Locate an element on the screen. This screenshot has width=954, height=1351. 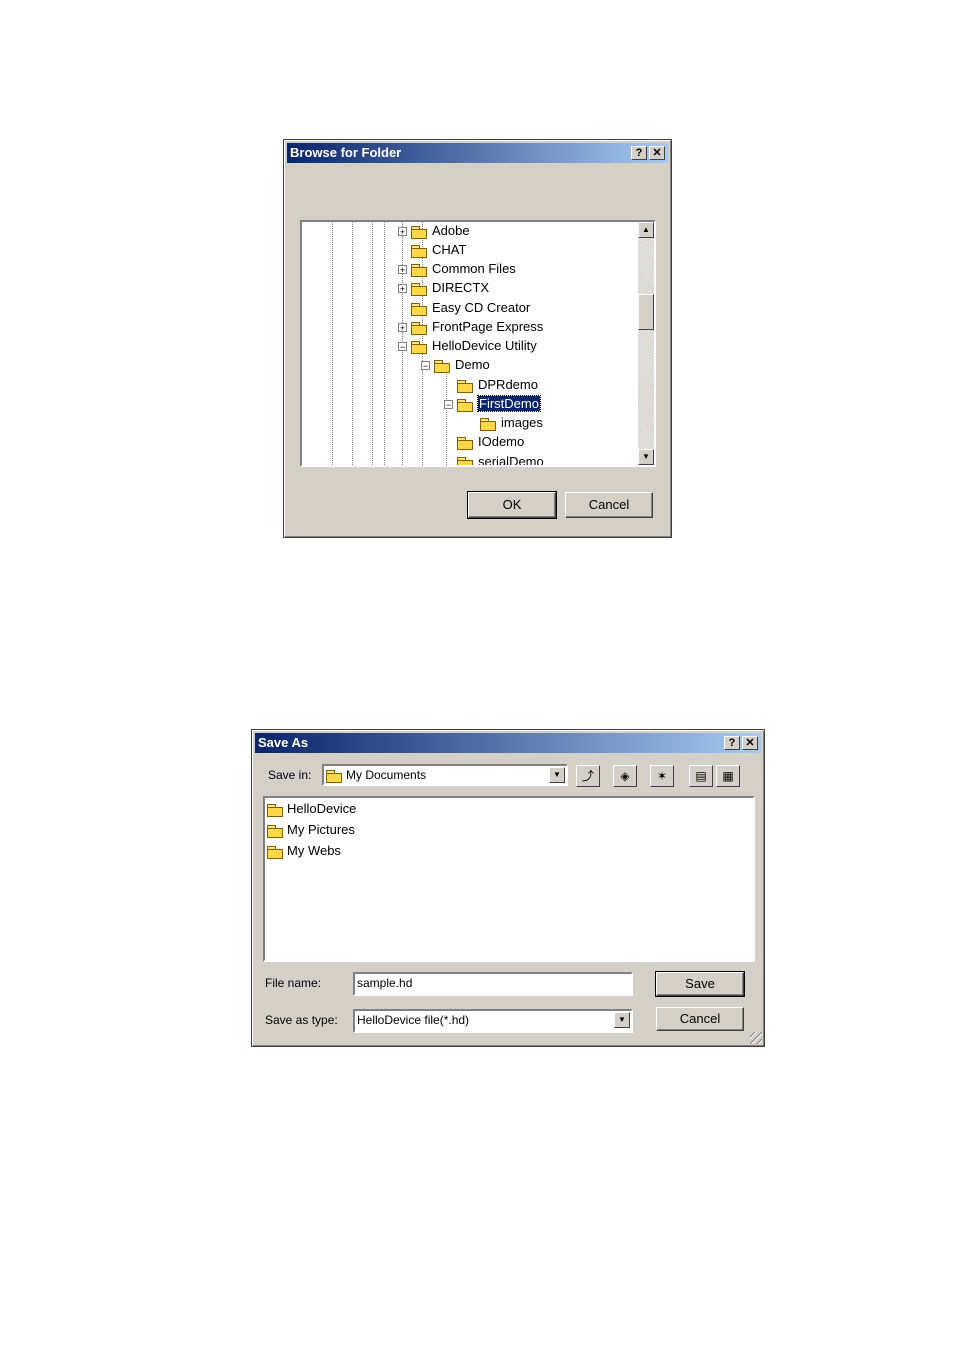
file-name-input: sample.hd is located at coordinates (493, 984).